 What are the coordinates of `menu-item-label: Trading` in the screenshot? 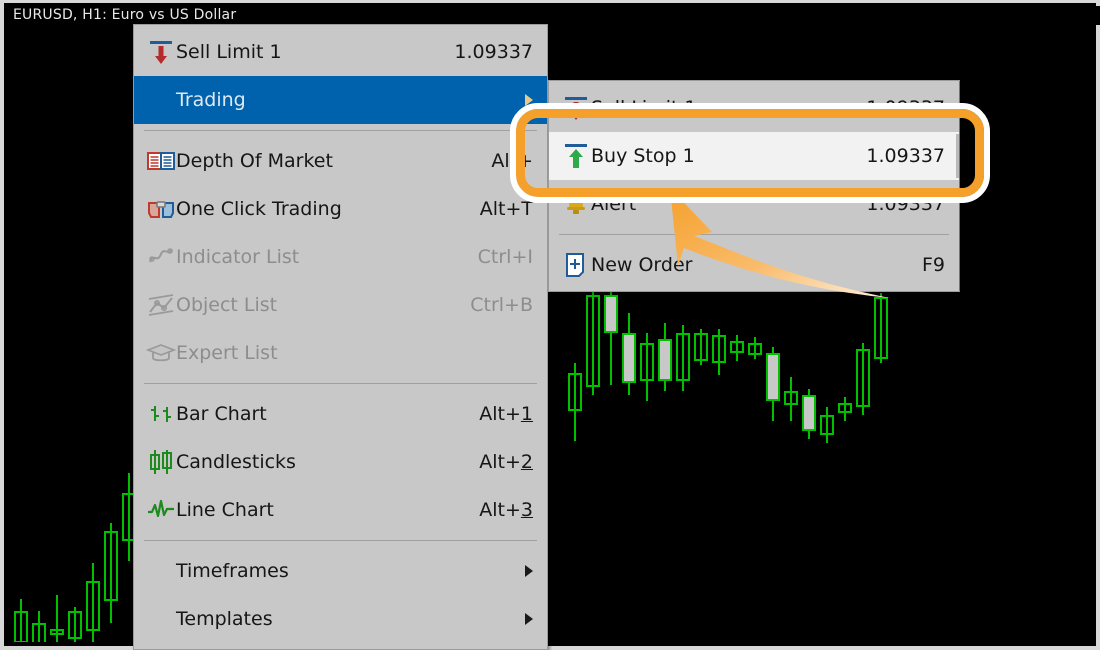 It's located at (211, 100).